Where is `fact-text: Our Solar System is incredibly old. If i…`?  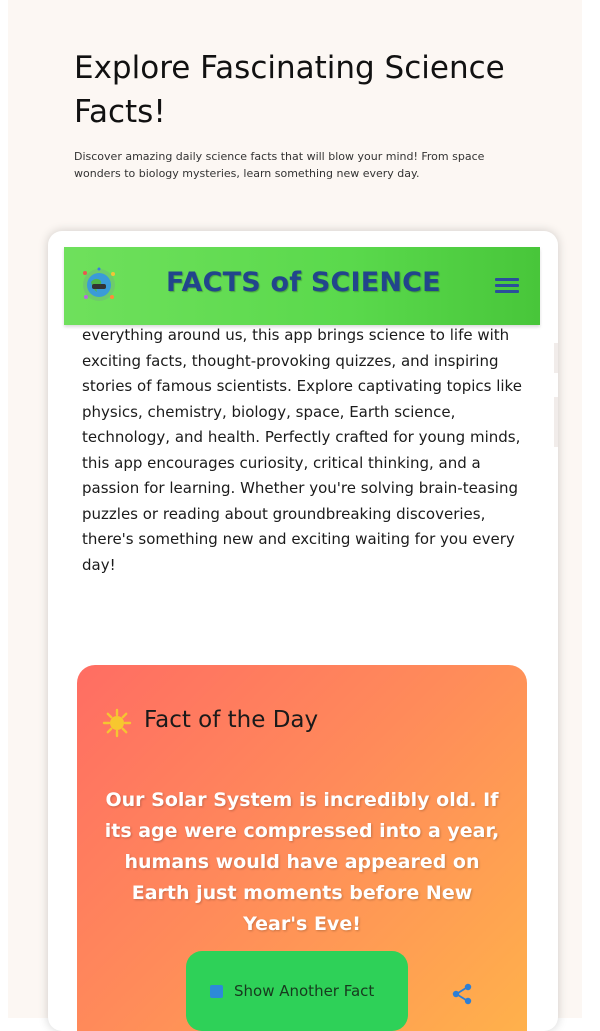
fact-text: Our Solar System is incredibly old. If i… is located at coordinates (302, 862).